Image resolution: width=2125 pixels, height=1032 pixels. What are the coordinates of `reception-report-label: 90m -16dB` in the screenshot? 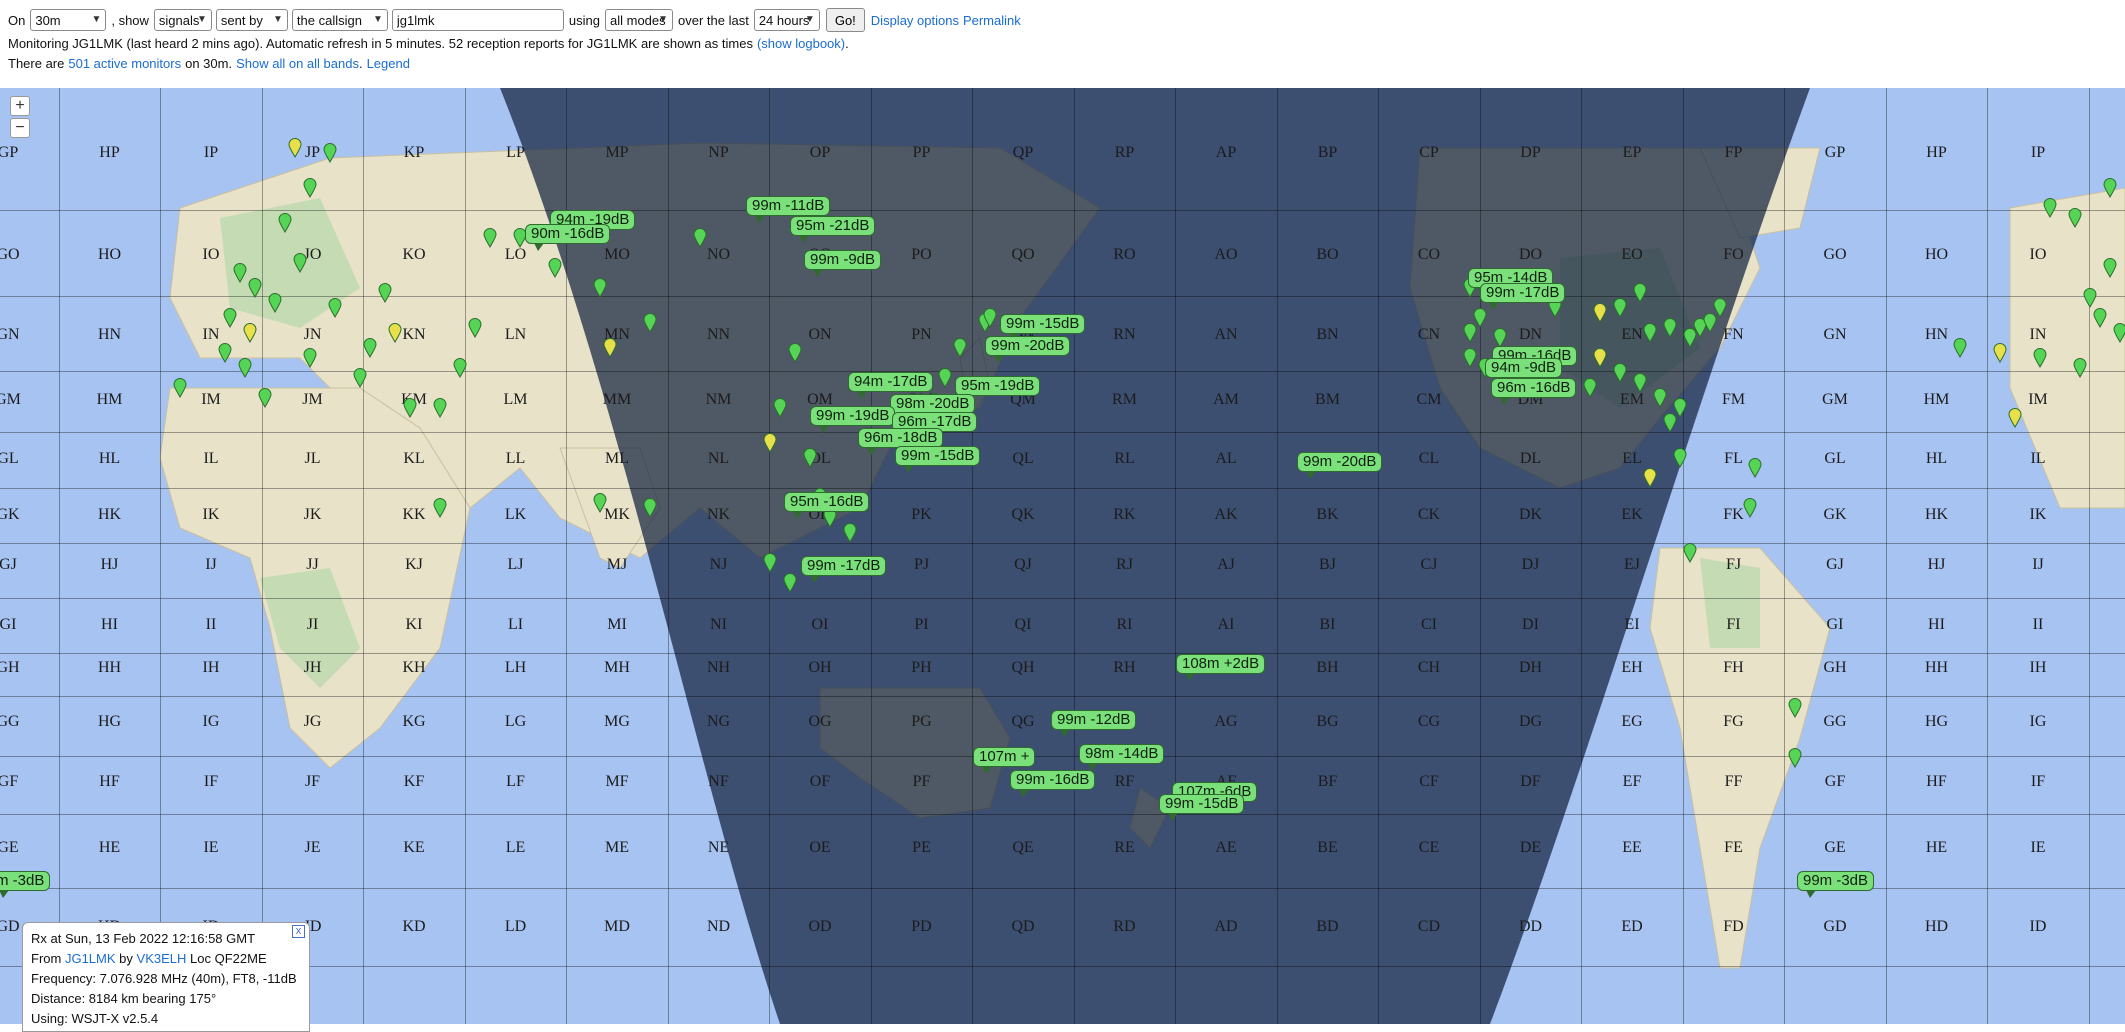 It's located at (568, 237).